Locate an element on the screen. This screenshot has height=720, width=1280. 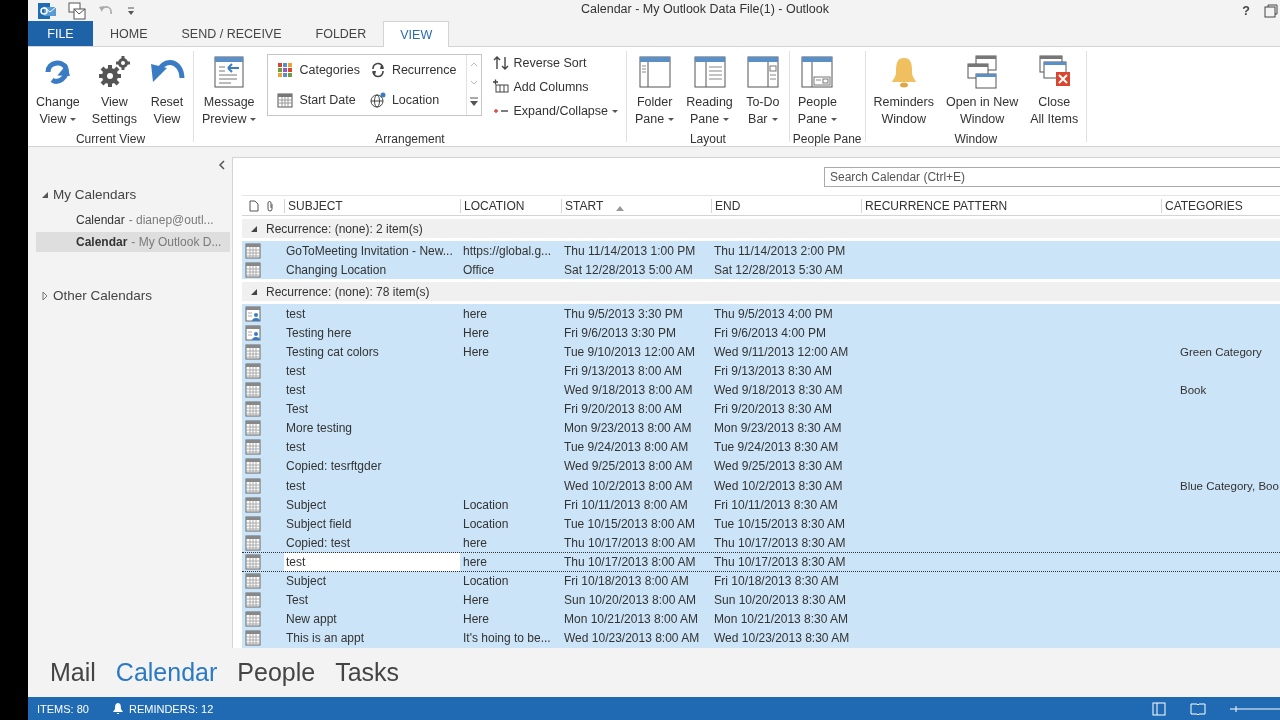
ribbon-button: Reading Pane is located at coordinates (709, 91).